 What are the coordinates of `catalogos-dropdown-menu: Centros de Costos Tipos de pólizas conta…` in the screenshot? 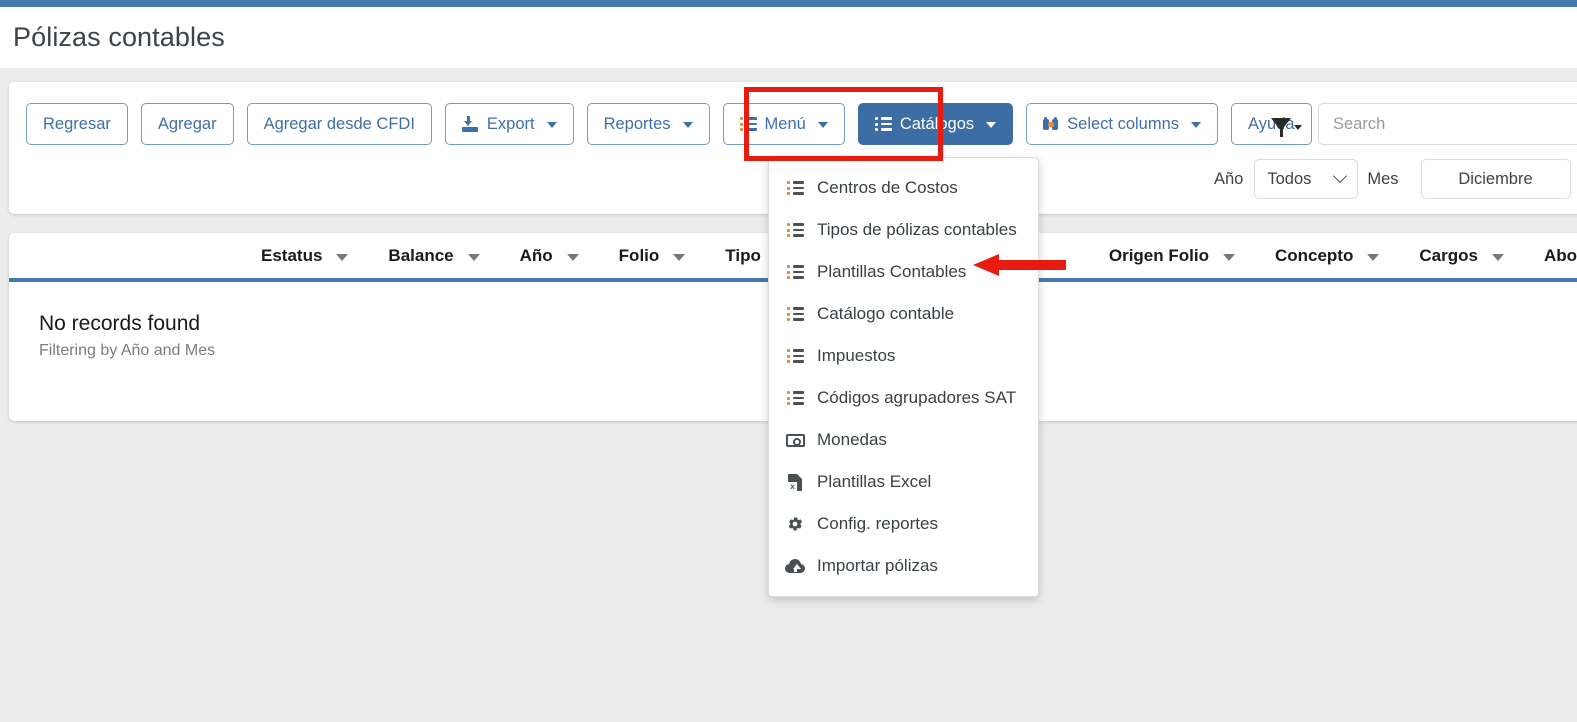 It's located at (903, 377).